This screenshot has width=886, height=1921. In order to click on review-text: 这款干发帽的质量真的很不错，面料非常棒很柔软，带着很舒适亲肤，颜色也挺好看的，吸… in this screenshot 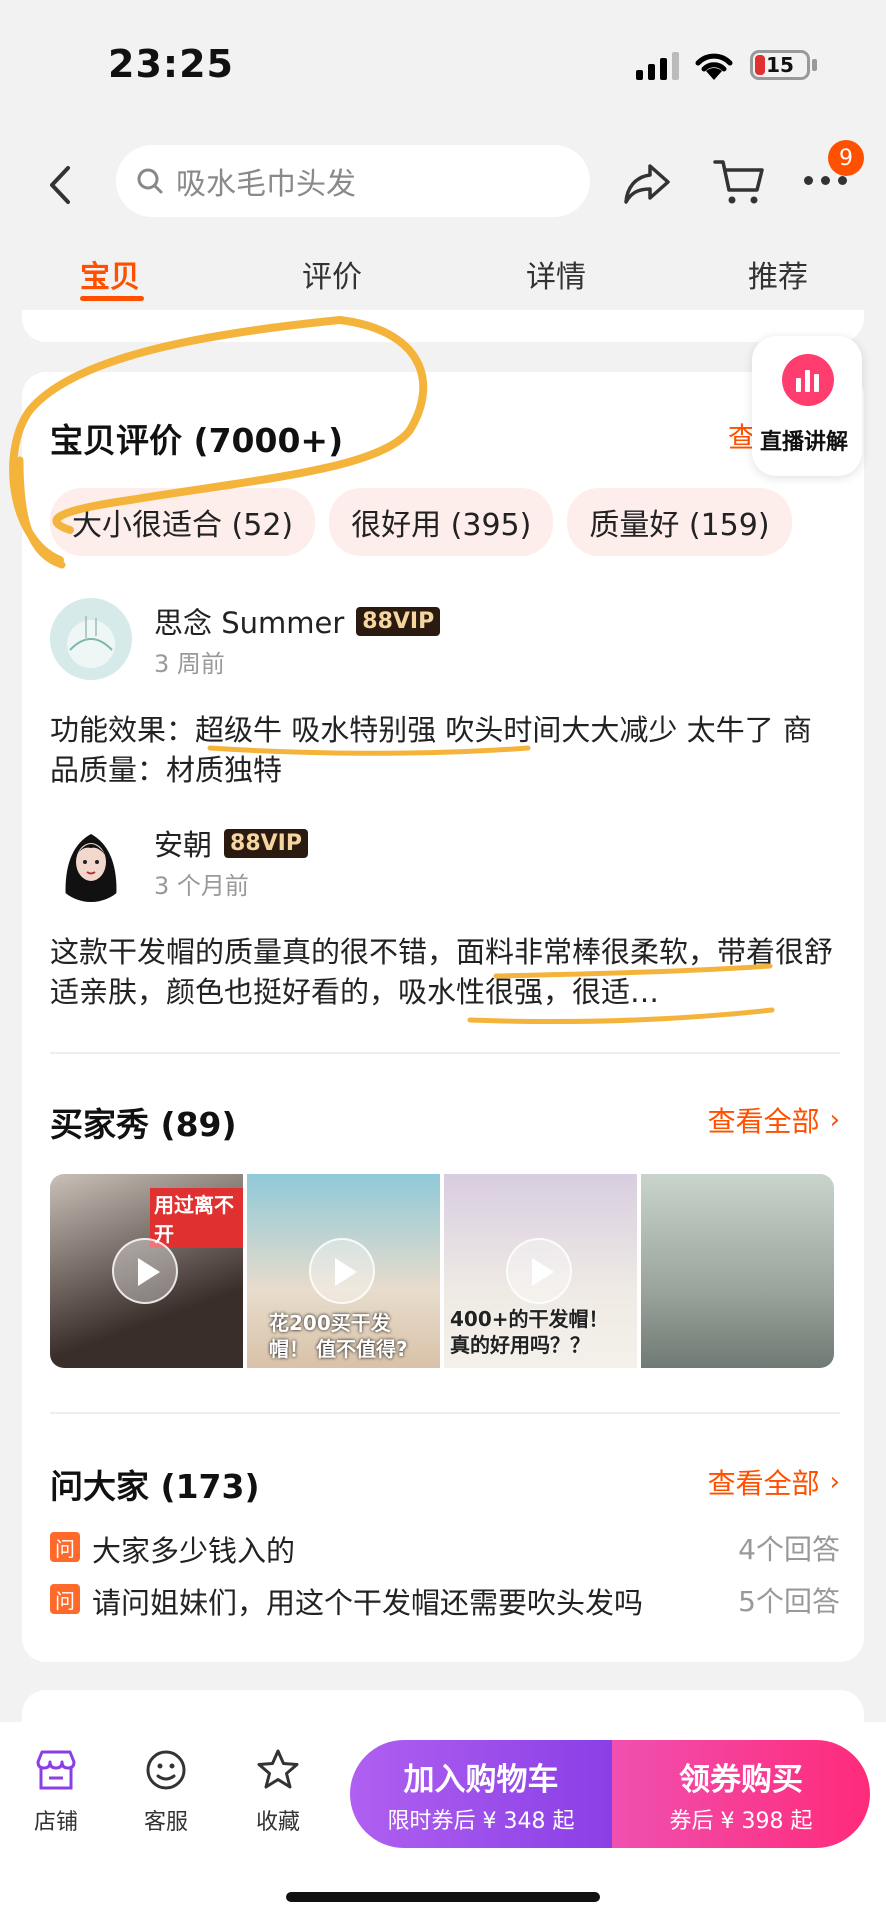, I will do `click(442, 972)`.